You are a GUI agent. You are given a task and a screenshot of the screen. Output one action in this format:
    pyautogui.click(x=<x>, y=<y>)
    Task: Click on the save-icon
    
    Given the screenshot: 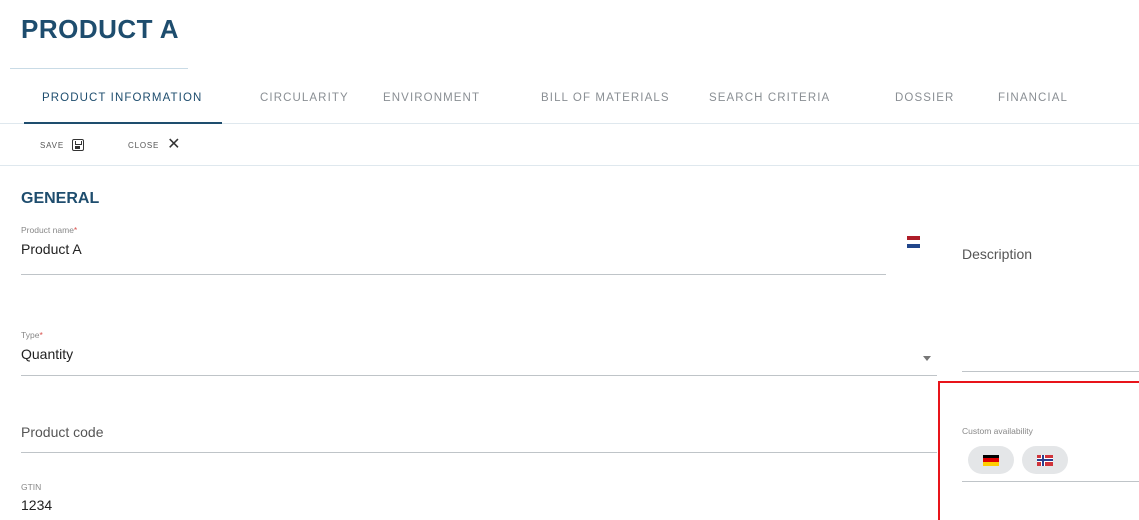 What is the action you would take?
    pyautogui.click(x=77, y=145)
    